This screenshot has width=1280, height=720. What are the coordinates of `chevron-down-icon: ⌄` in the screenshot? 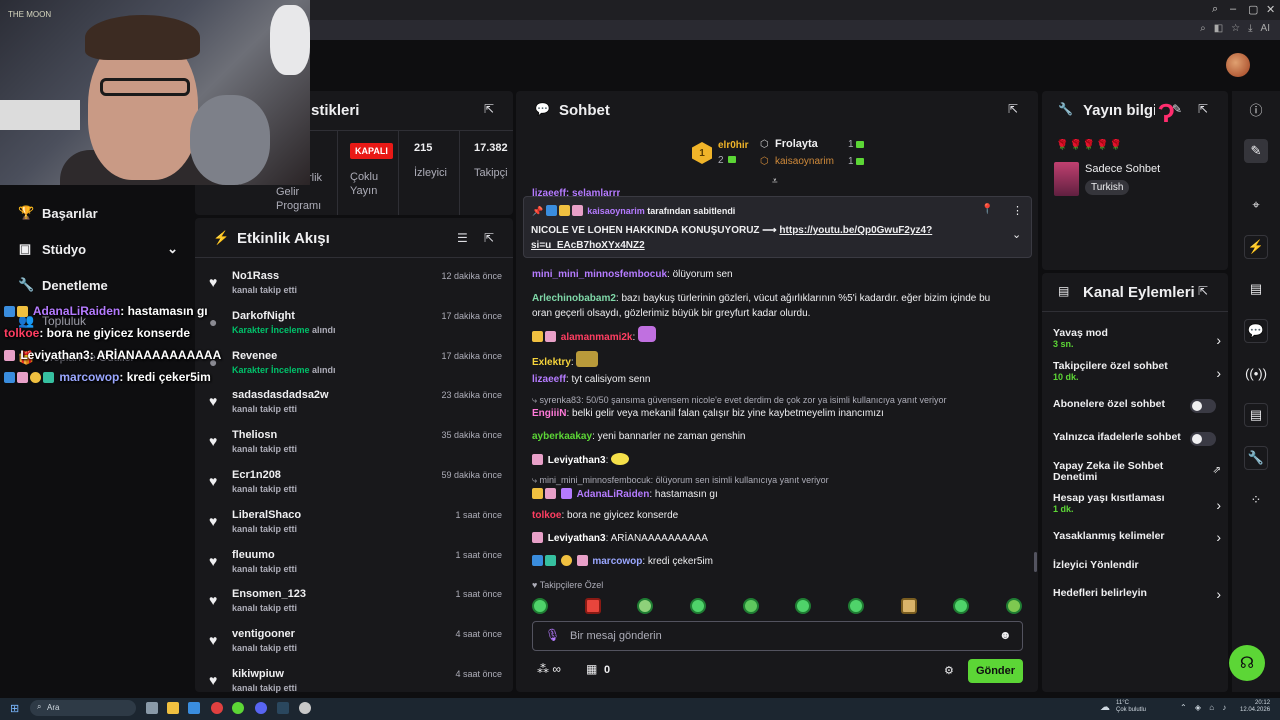 It's located at (1016, 234).